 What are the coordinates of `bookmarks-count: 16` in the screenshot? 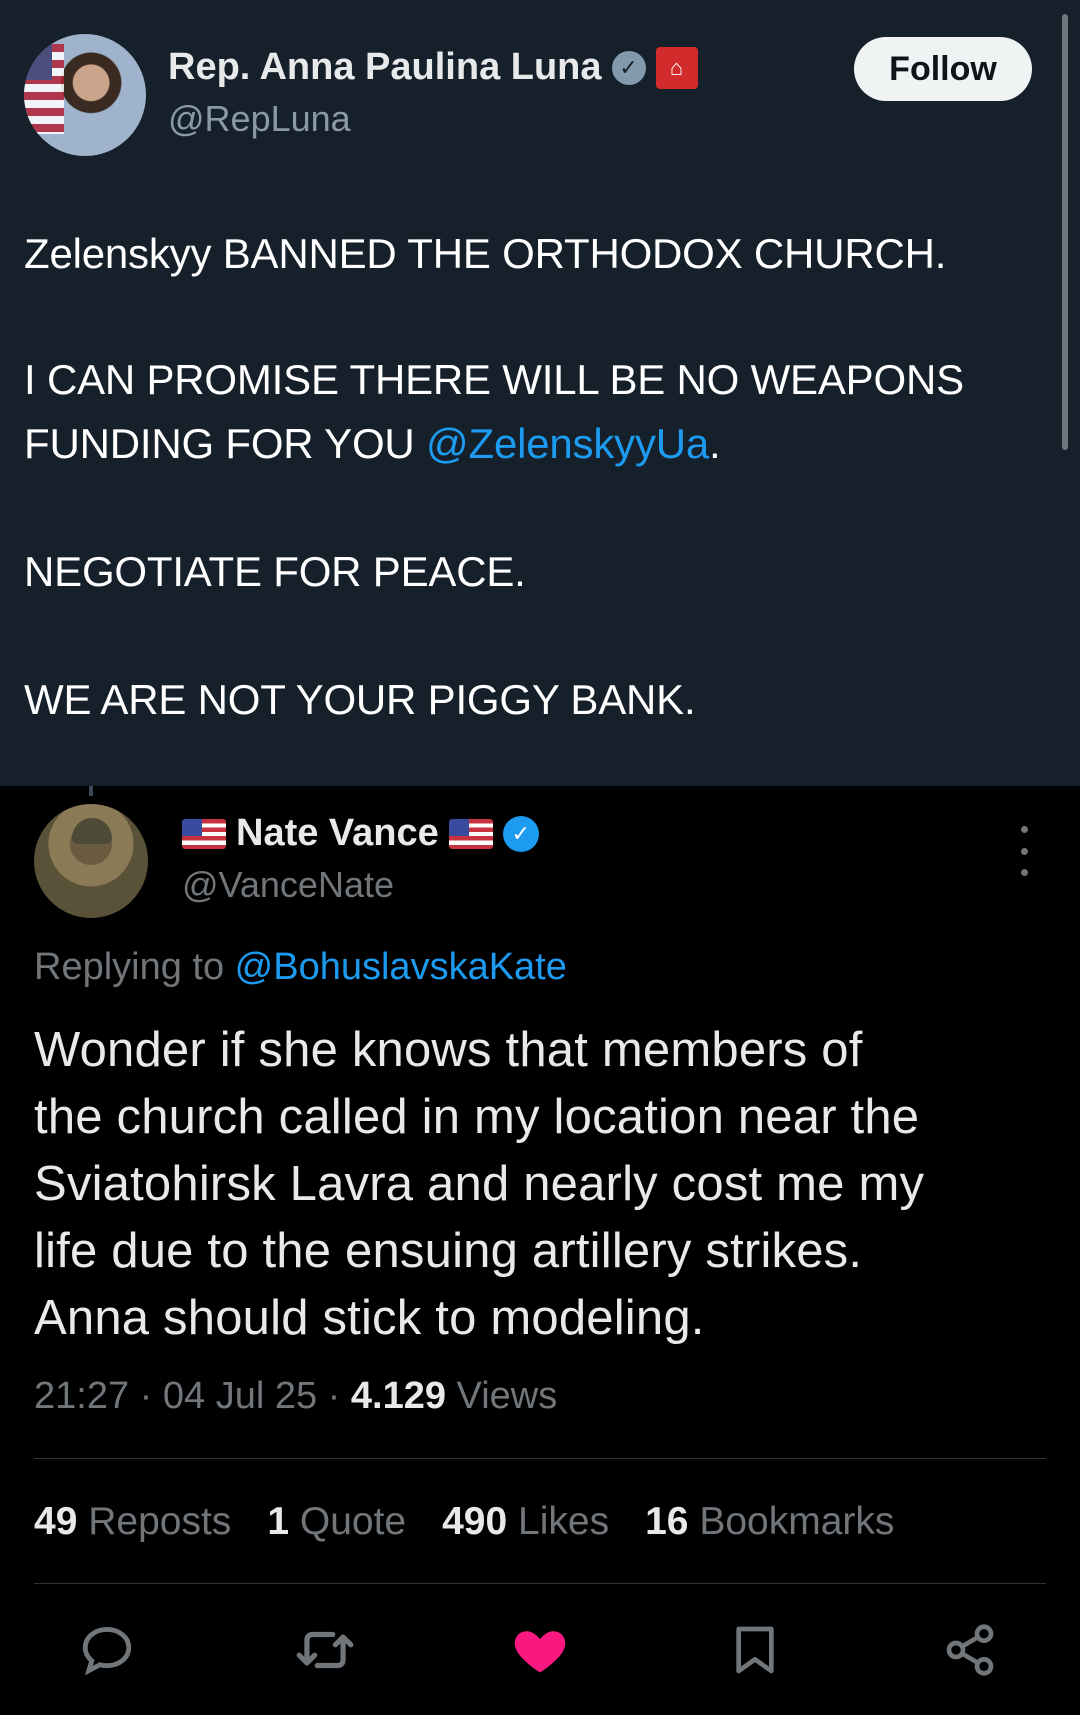 It's located at (667, 1521).